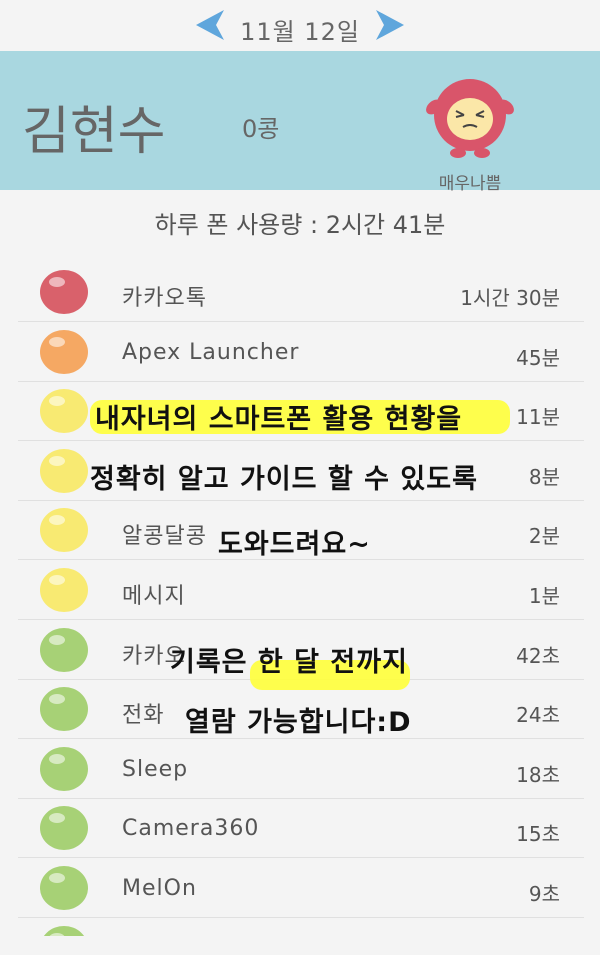 The width and height of the screenshot is (600, 955). Describe the element at coordinates (211, 352) in the screenshot. I see `app-name: Apex Launcher` at that location.